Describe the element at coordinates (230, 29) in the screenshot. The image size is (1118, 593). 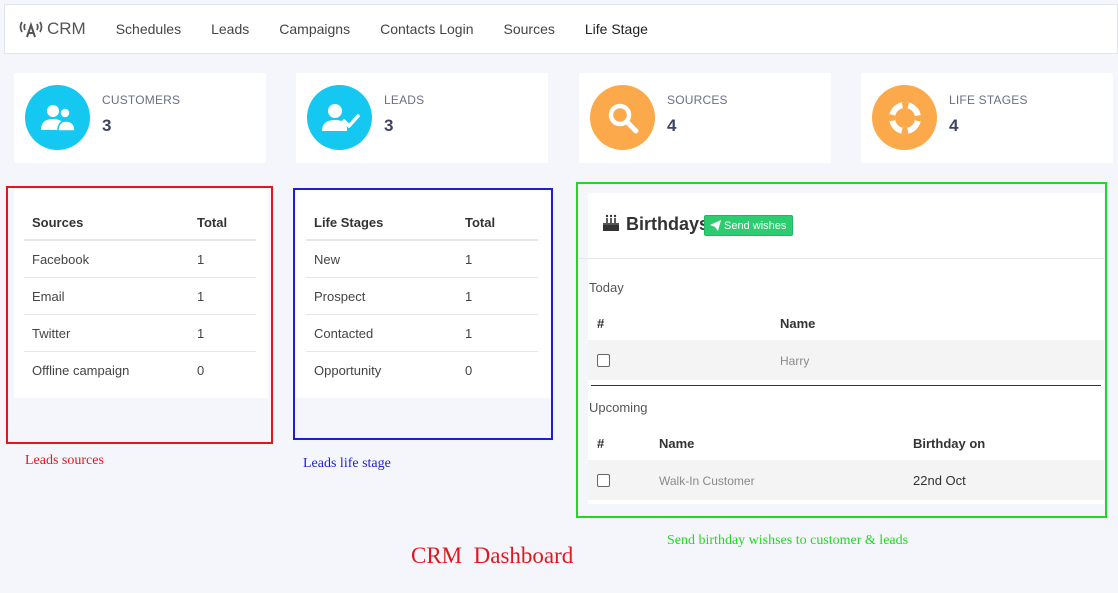
I see `nav-leads: Leads` at that location.